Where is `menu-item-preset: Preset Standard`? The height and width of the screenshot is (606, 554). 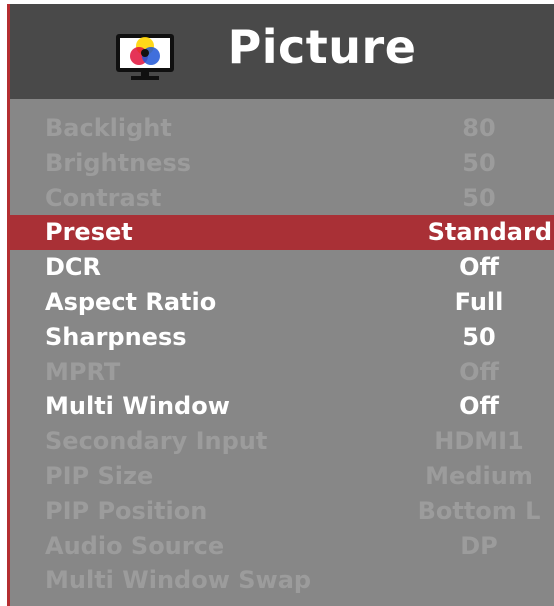
menu-item-preset: Preset Standard is located at coordinates (282, 233).